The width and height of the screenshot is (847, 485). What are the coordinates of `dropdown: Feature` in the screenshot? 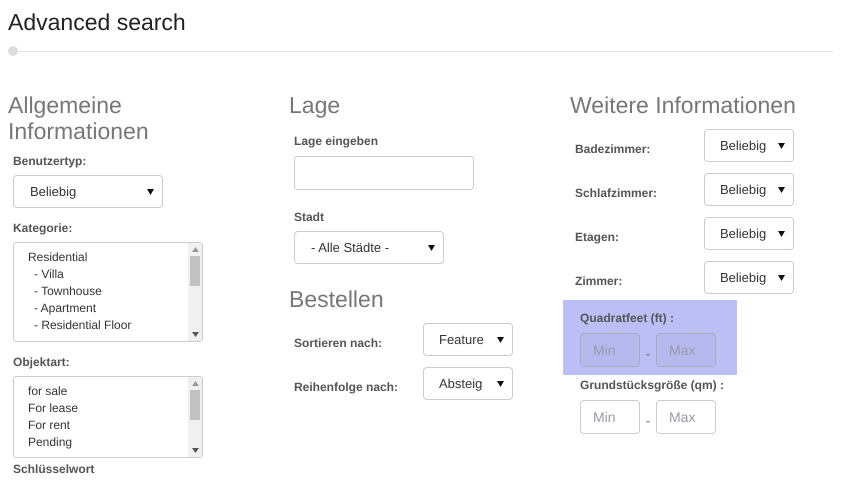 It's located at (468, 339).